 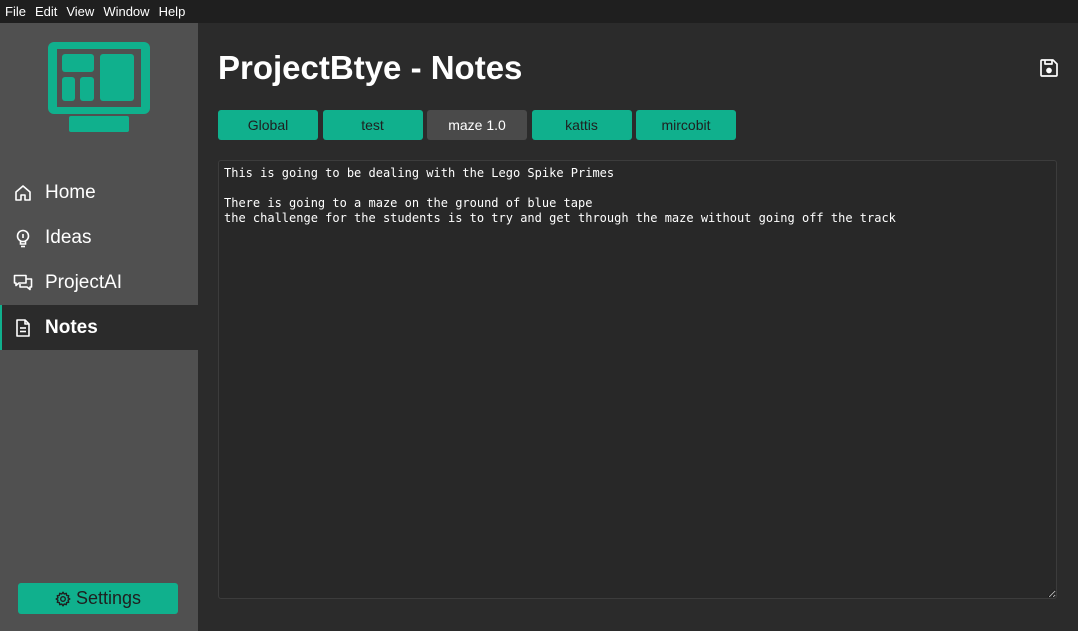 I want to click on chat-icon, so click(x=23, y=283).